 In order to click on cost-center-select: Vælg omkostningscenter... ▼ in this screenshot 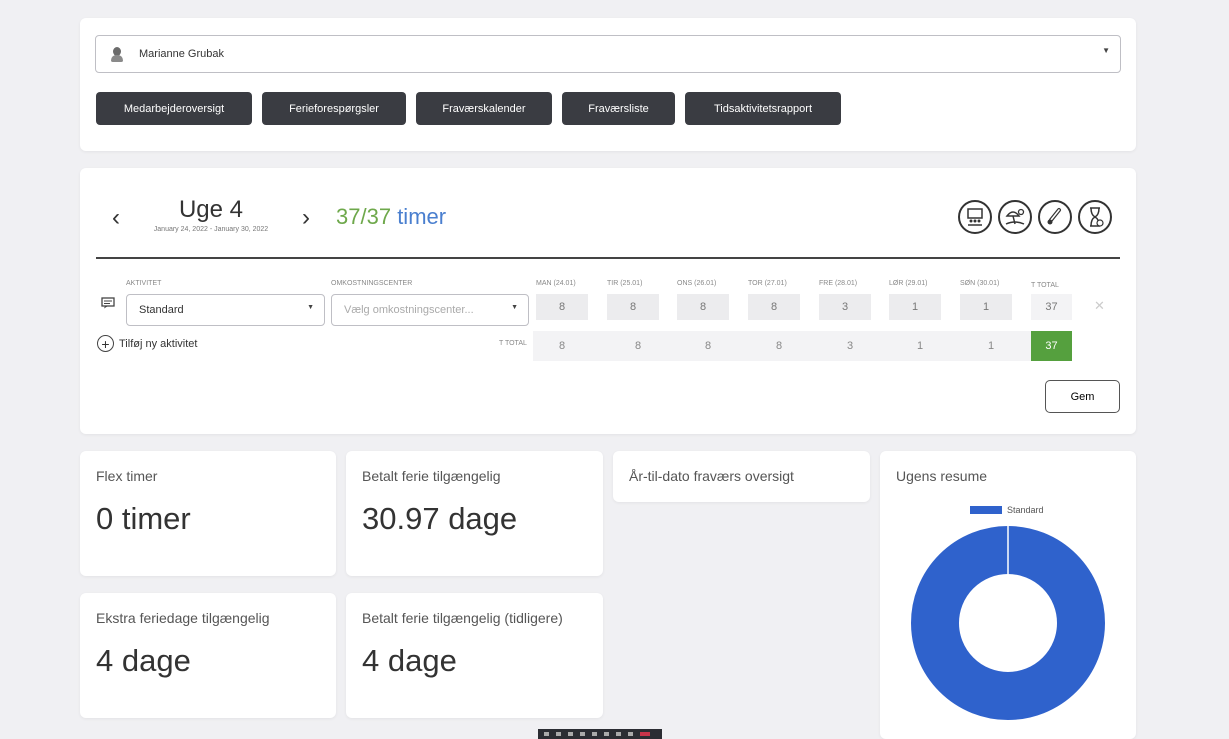, I will do `click(430, 310)`.